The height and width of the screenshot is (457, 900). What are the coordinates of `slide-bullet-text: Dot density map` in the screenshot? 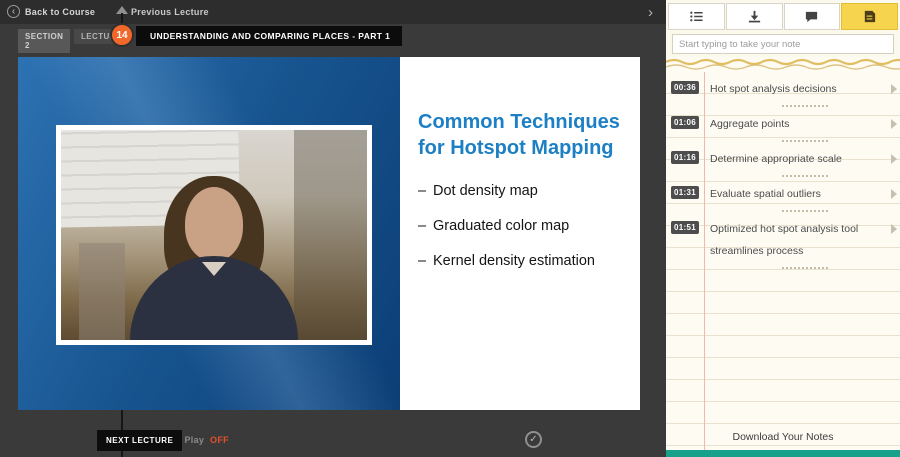 It's located at (485, 191).